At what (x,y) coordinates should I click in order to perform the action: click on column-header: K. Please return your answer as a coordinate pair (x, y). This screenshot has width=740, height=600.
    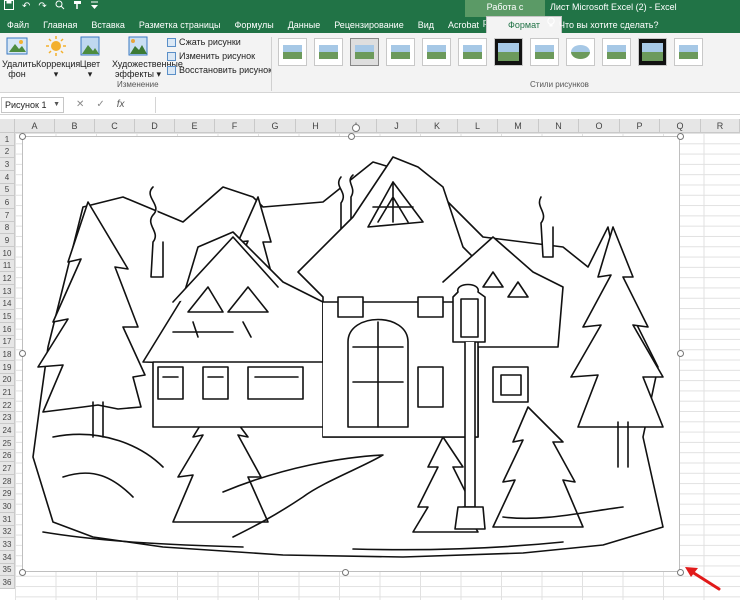
    Looking at the image, I should click on (437, 126).